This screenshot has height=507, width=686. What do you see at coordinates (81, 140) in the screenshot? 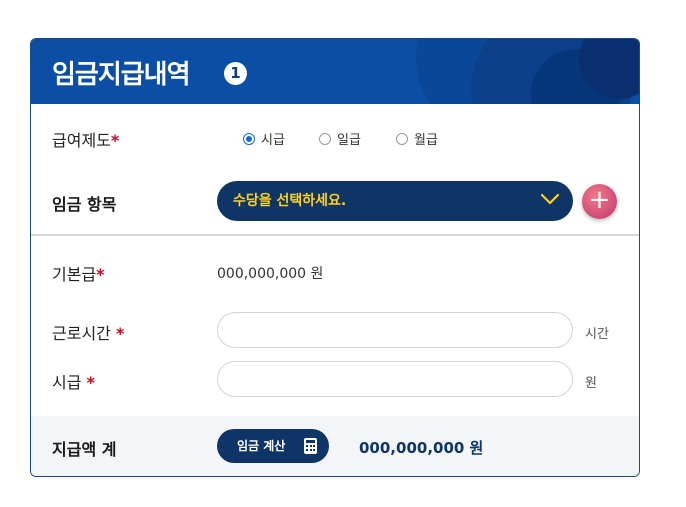
I see `pay-system-label-text: 급여제도` at bounding box center [81, 140].